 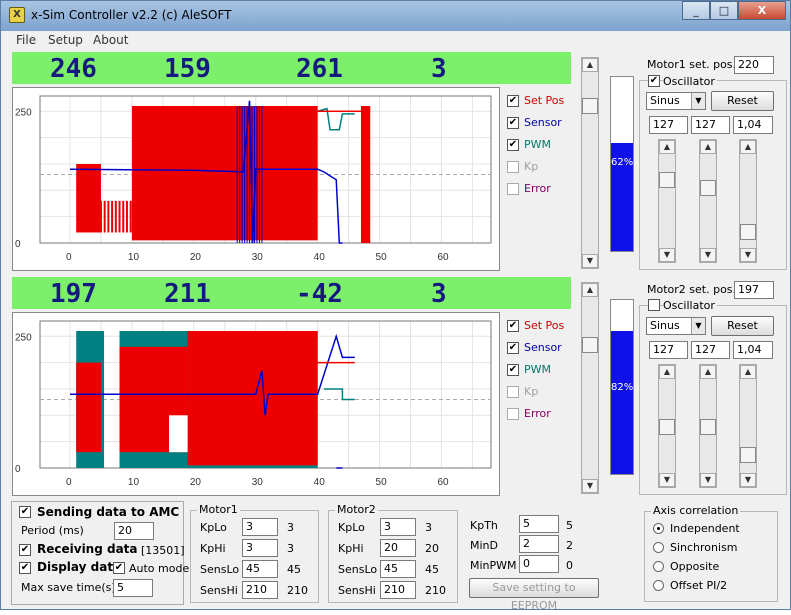 I want to click on motor1-param2-slider: ▲ ▼, so click(x=708, y=201).